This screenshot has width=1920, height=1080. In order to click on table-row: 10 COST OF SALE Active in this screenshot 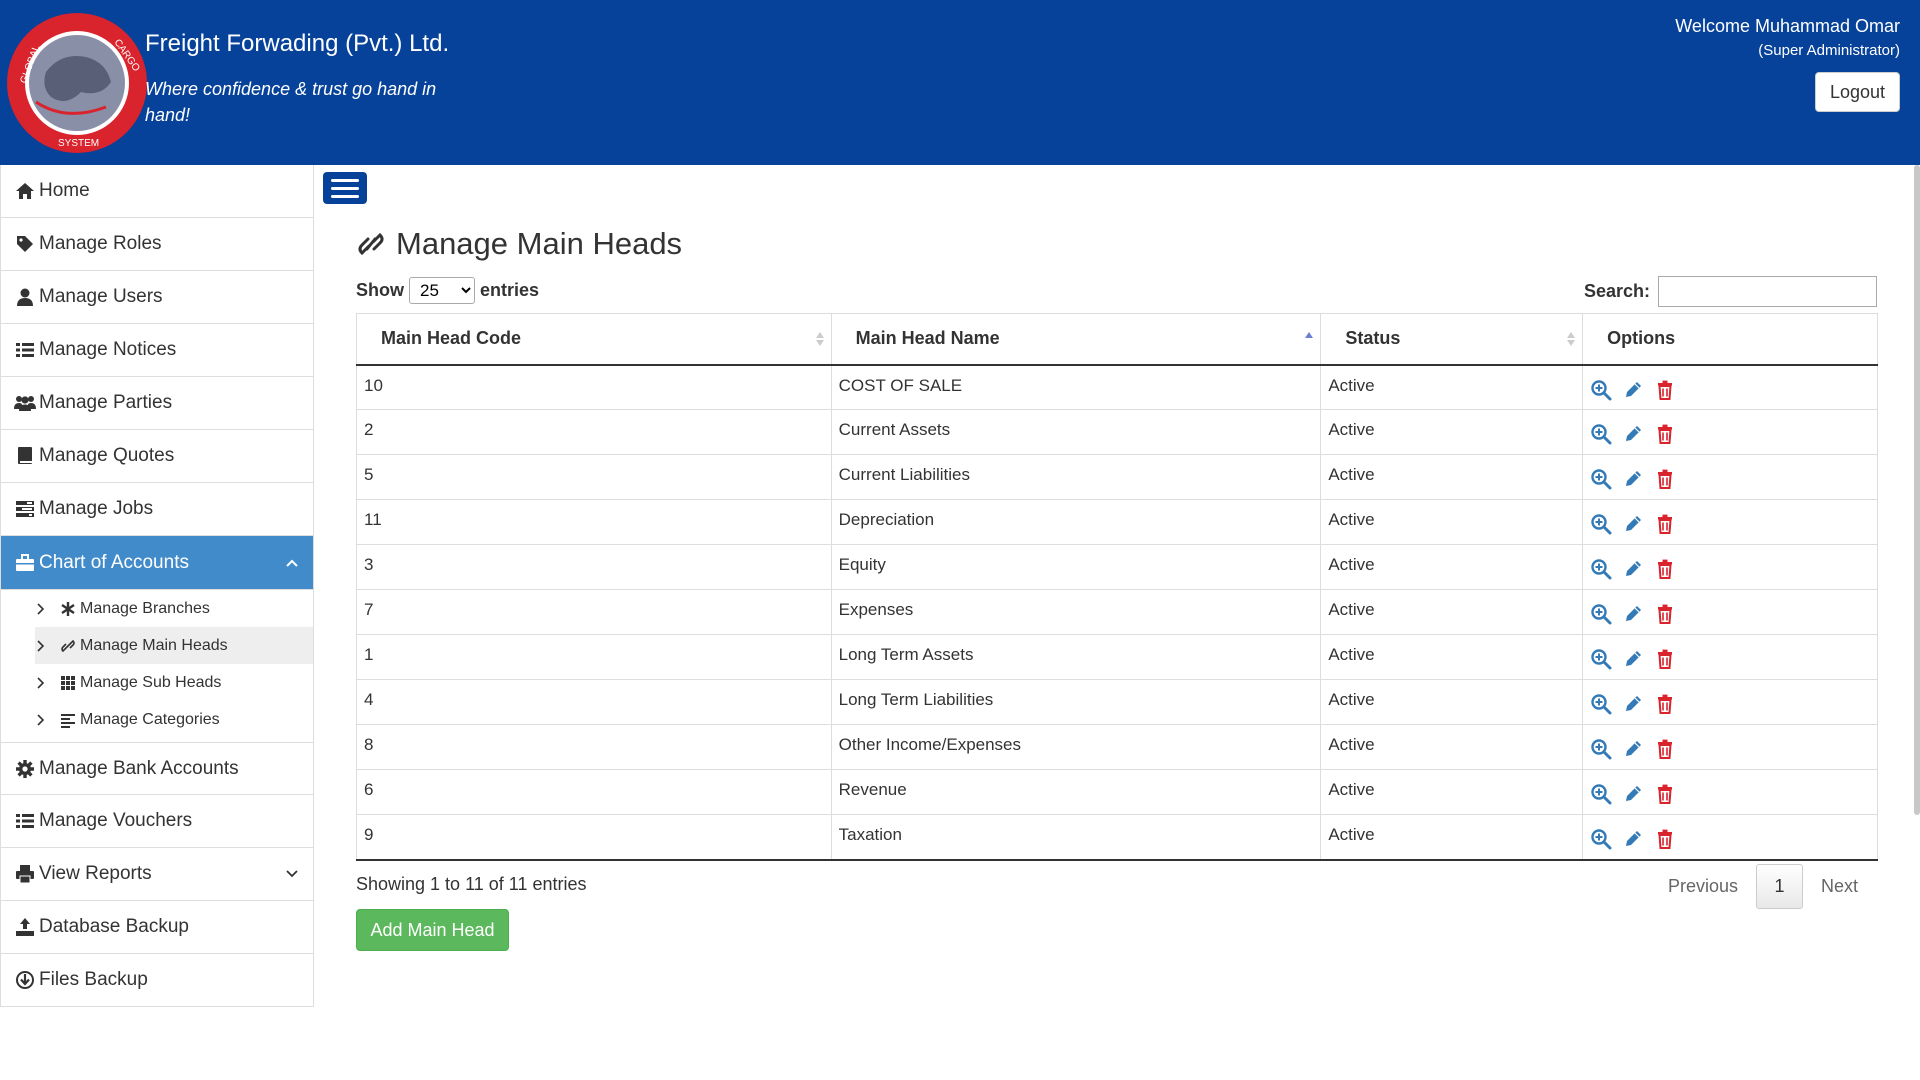, I will do `click(1117, 387)`.